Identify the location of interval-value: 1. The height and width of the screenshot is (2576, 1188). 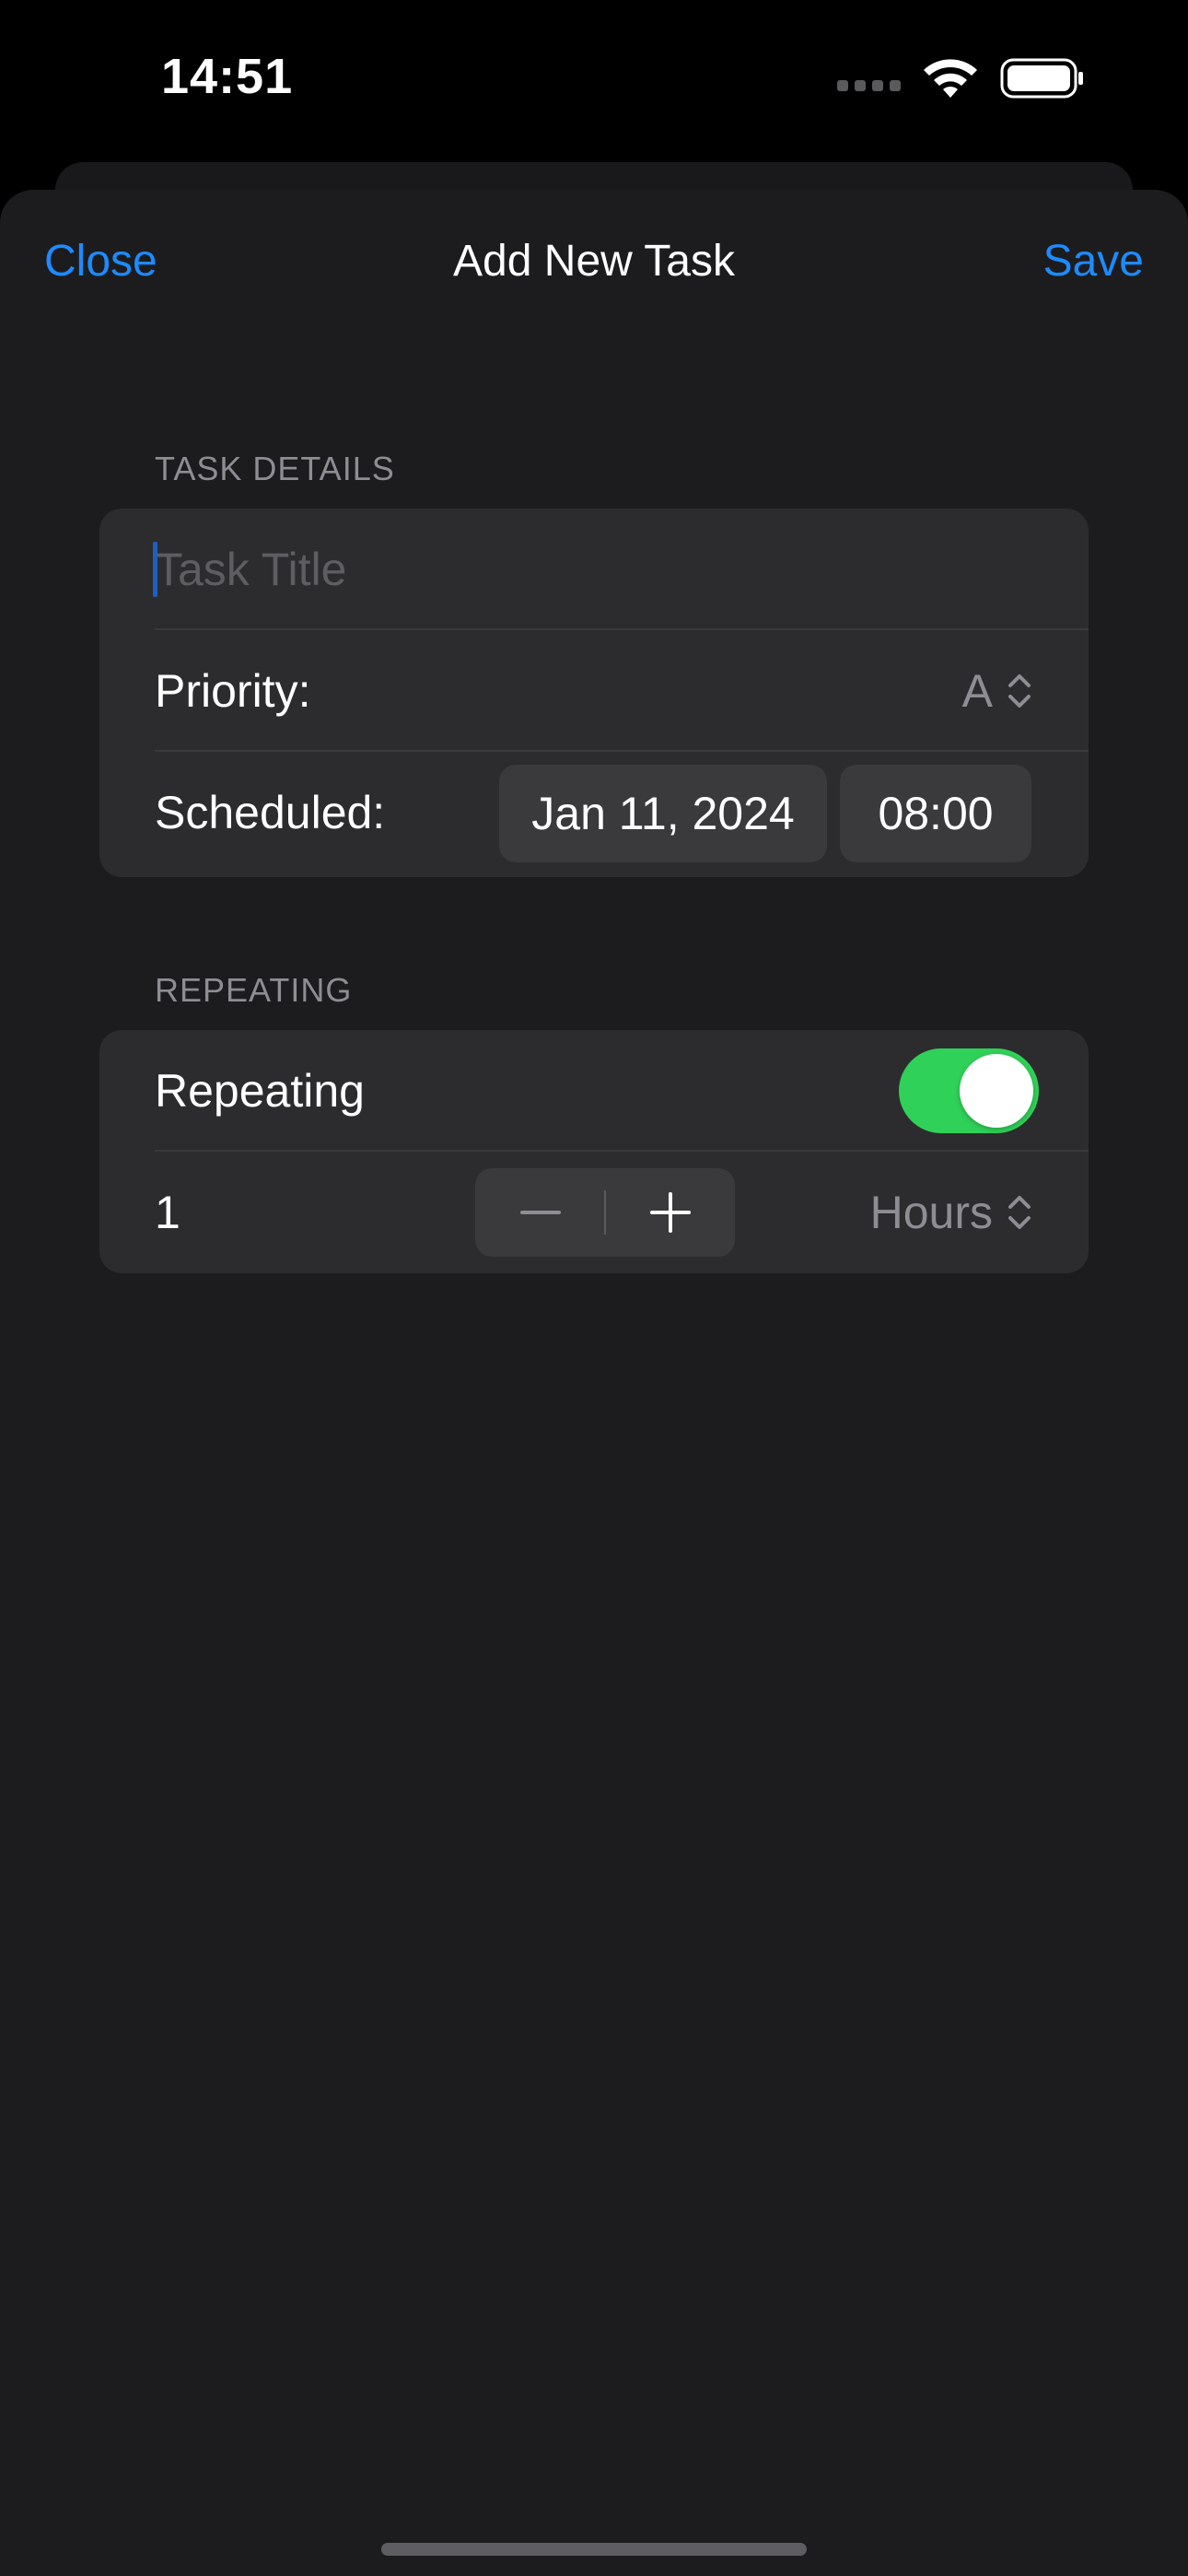
(168, 1212).